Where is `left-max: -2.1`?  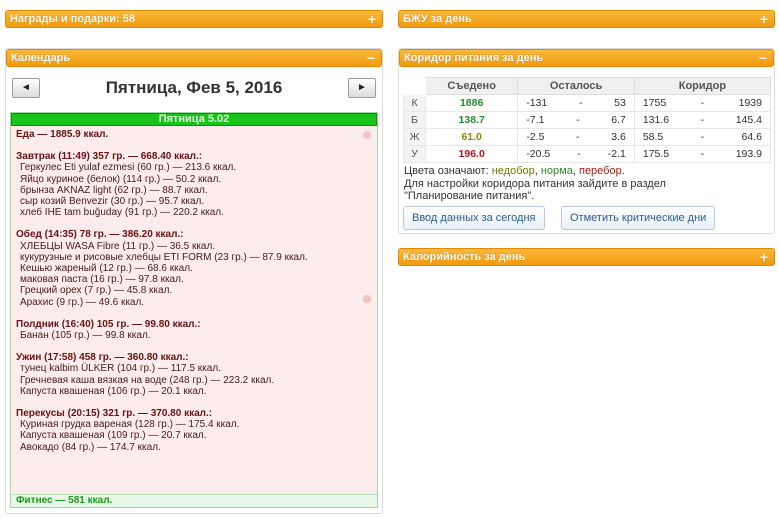 left-max: -2.1 is located at coordinates (616, 154).